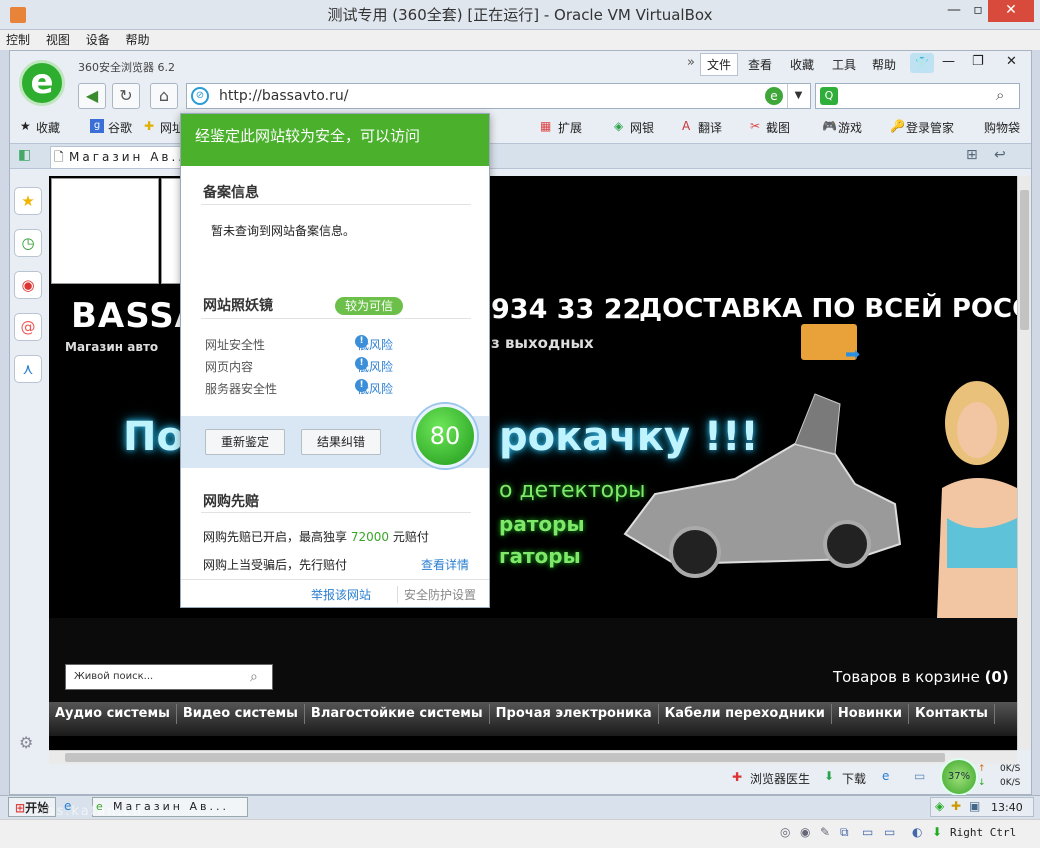  Describe the element at coordinates (850, 127) in the screenshot. I see `toolbar-games: 游戏` at that location.